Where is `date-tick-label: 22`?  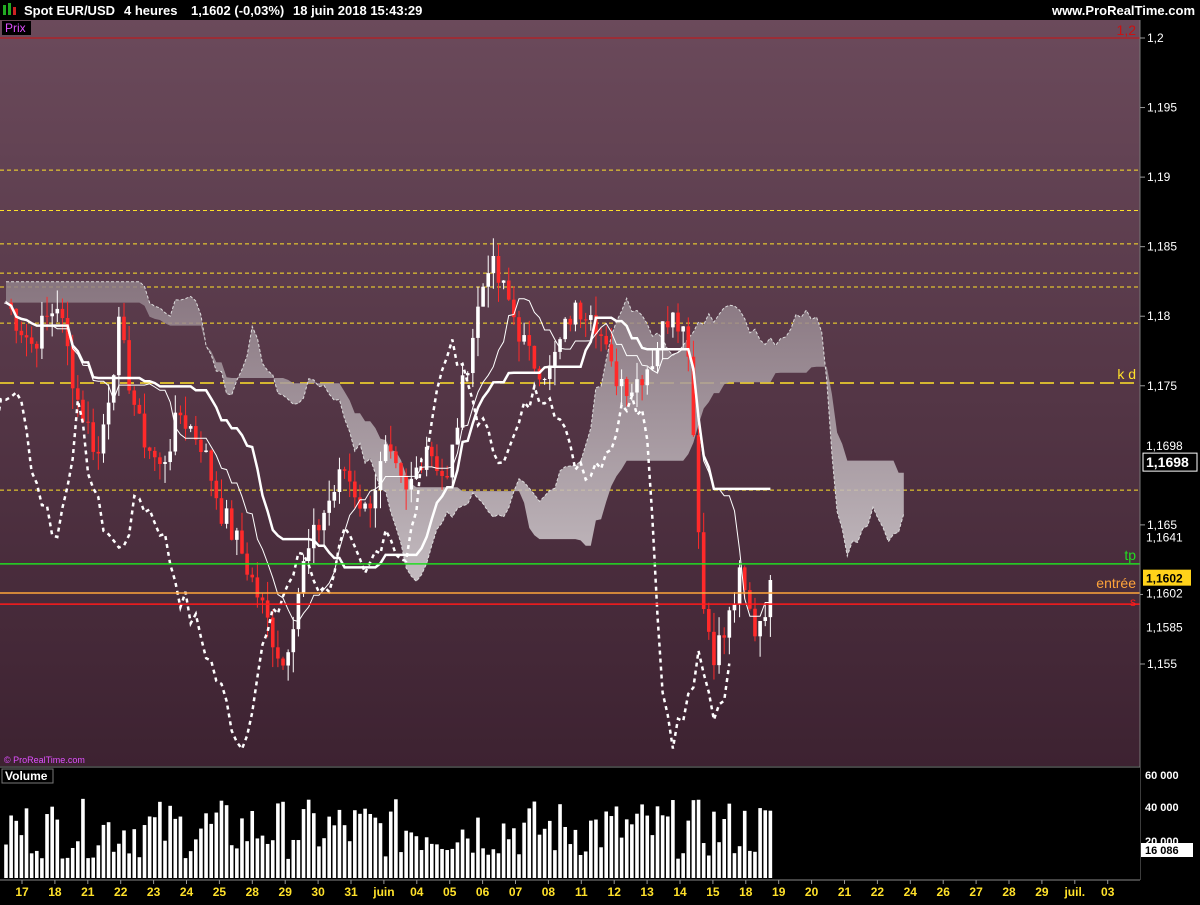
date-tick-label: 22 is located at coordinates (878, 892).